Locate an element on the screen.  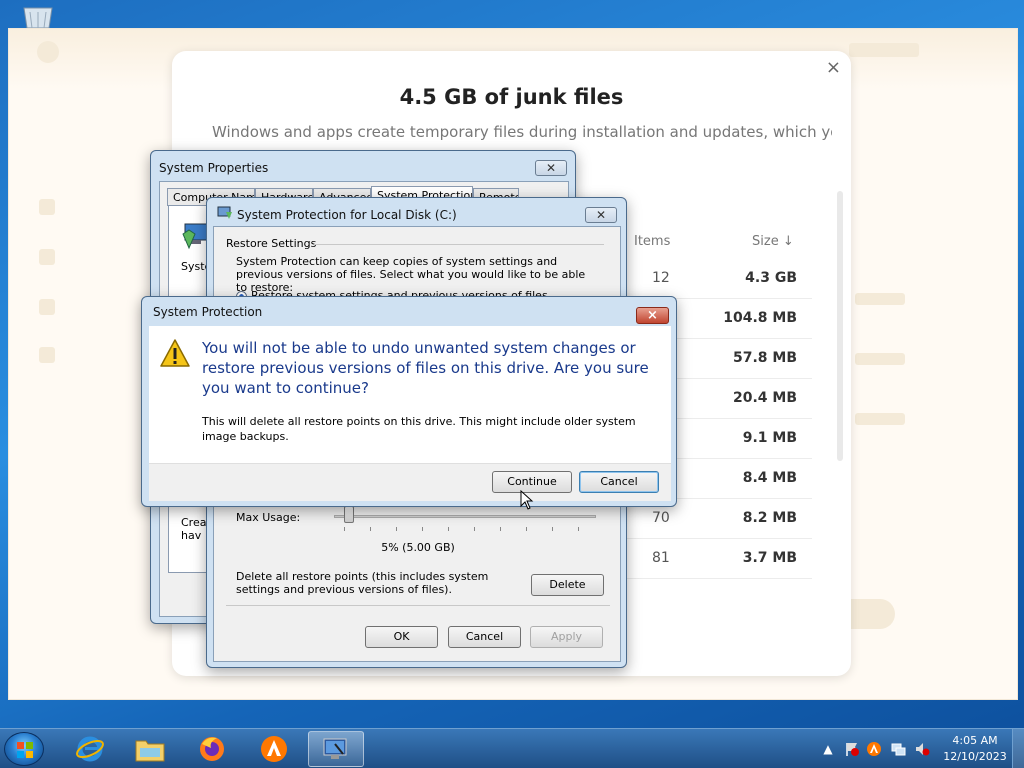
column-header-size: Size ↓ is located at coordinates (773, 241).